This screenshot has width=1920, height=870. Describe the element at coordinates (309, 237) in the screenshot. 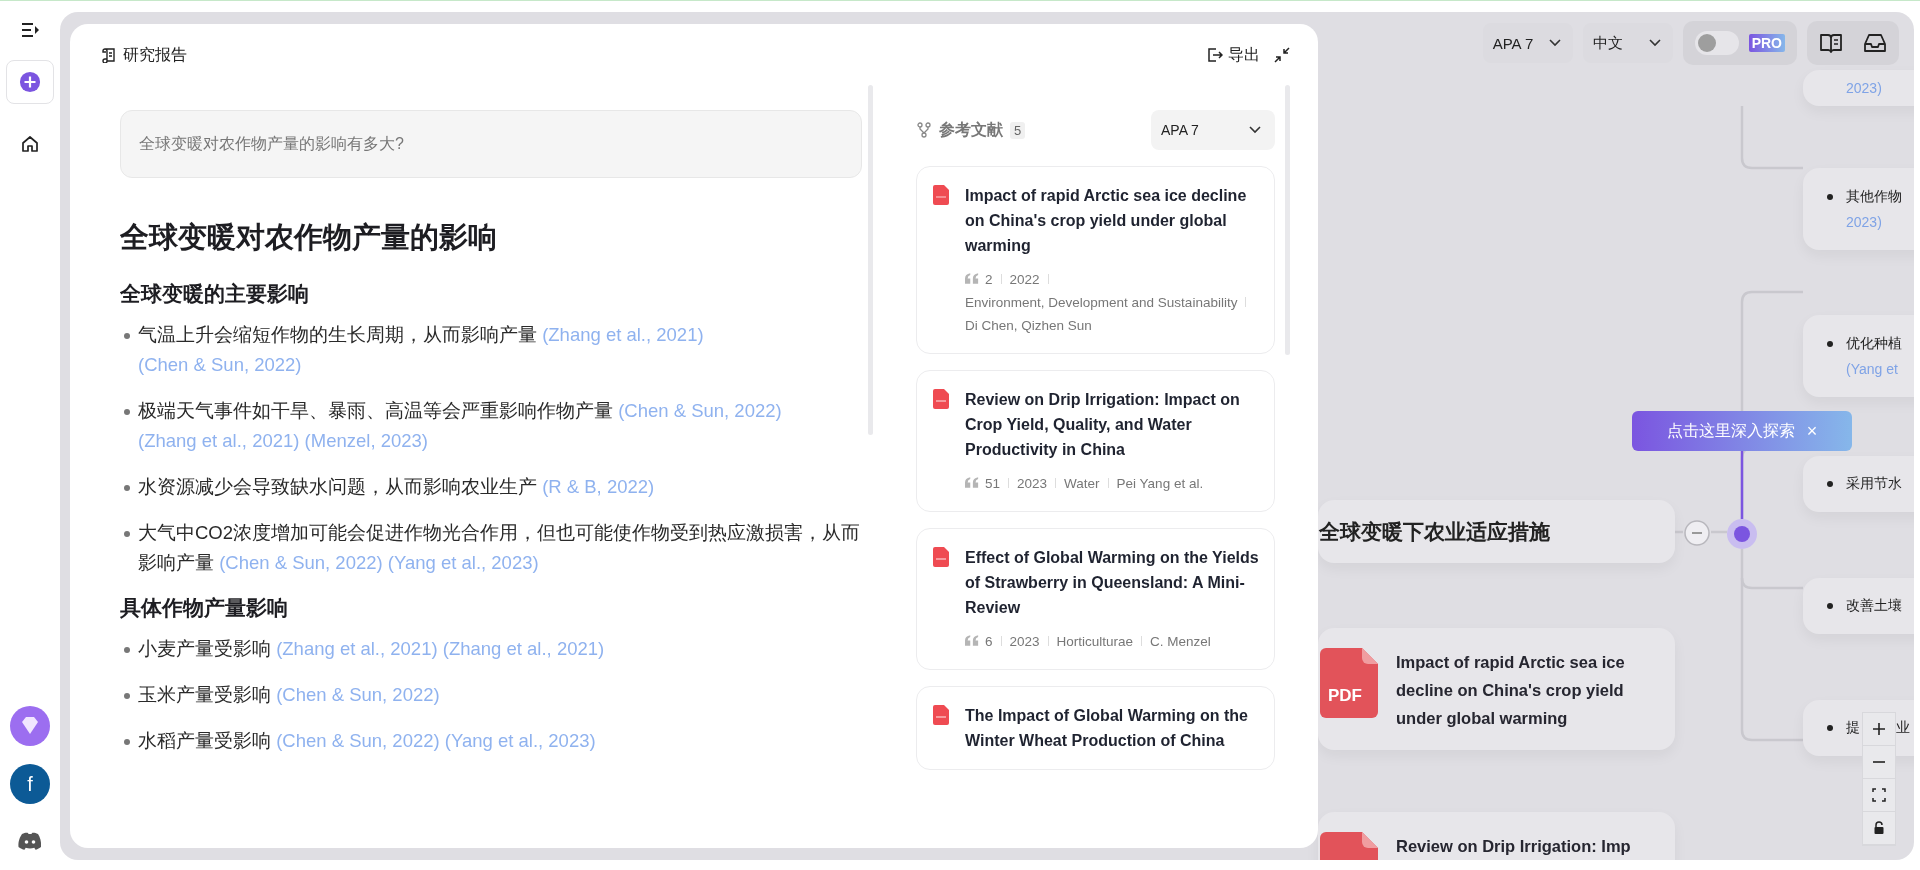

I see `report-heading: 全球变暖对农作物产量的影响` at that location.